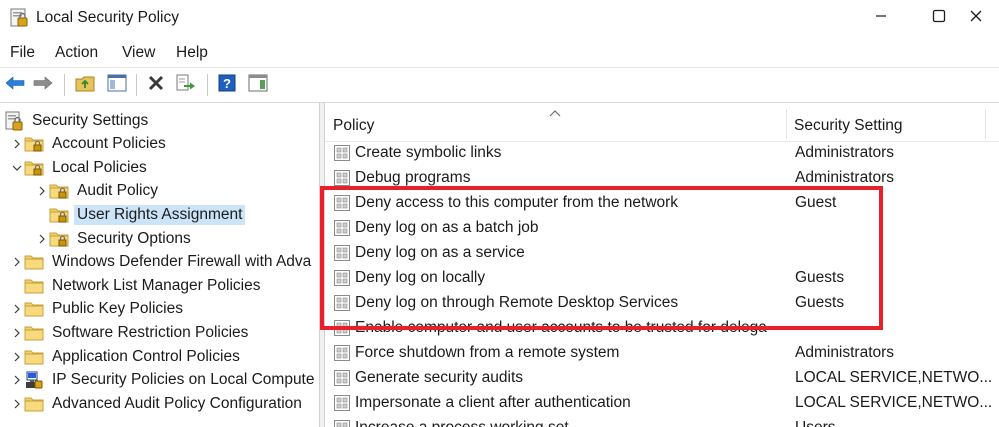  Describe the element at coordinates (34, 380) in the screenshot. I see `ip-security-icon` at that location.